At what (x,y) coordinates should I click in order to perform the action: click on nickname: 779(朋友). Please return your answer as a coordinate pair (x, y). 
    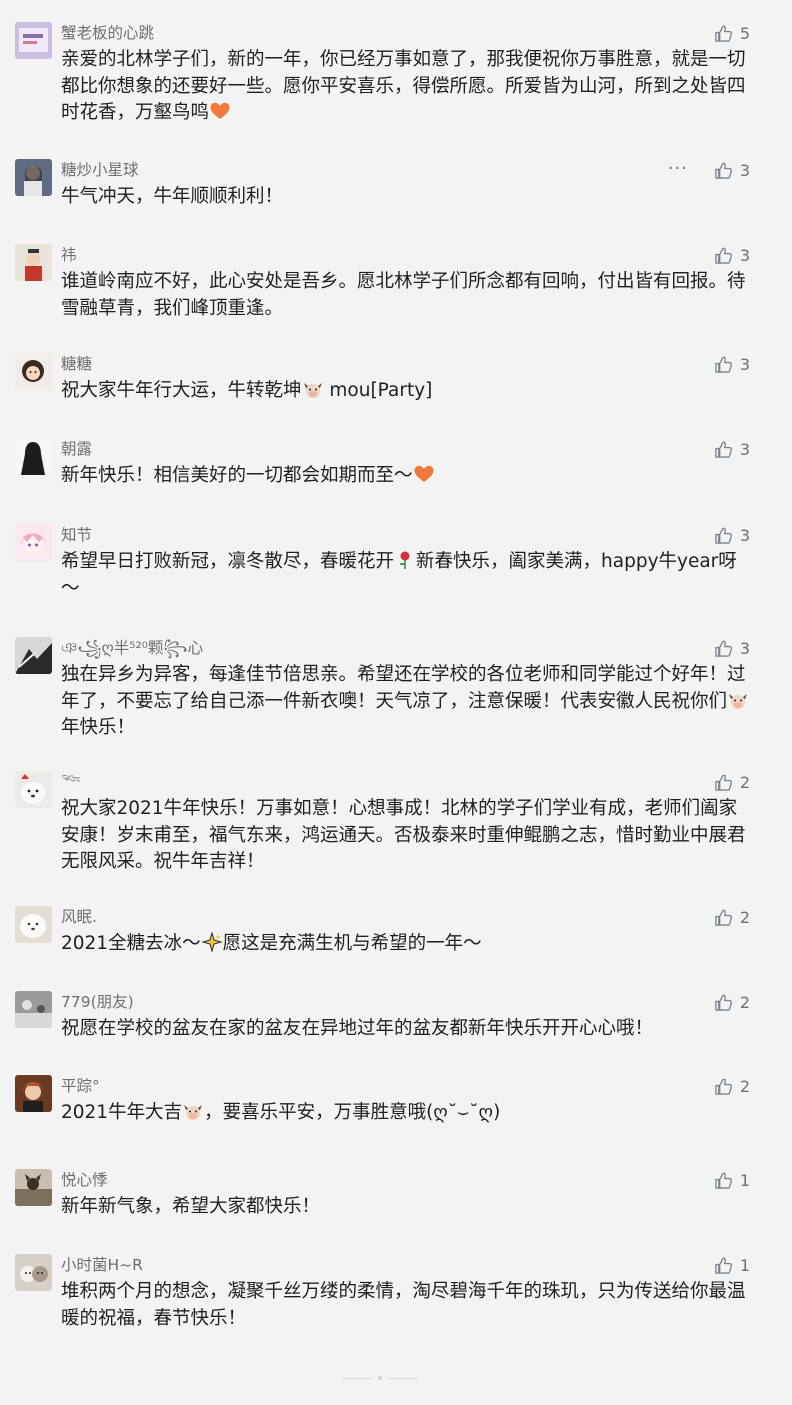
    Looking at the image, I should click on (97, 1002).